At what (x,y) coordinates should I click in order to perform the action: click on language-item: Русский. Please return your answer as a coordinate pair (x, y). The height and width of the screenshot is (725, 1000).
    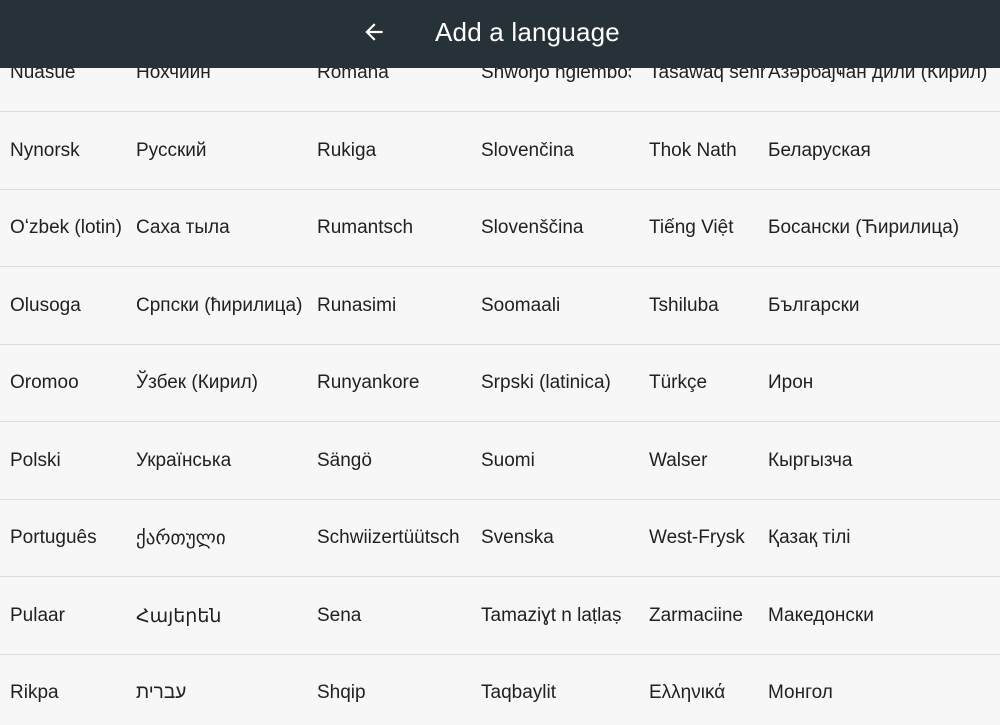
    Looking at the image, I should click on (225, 151).